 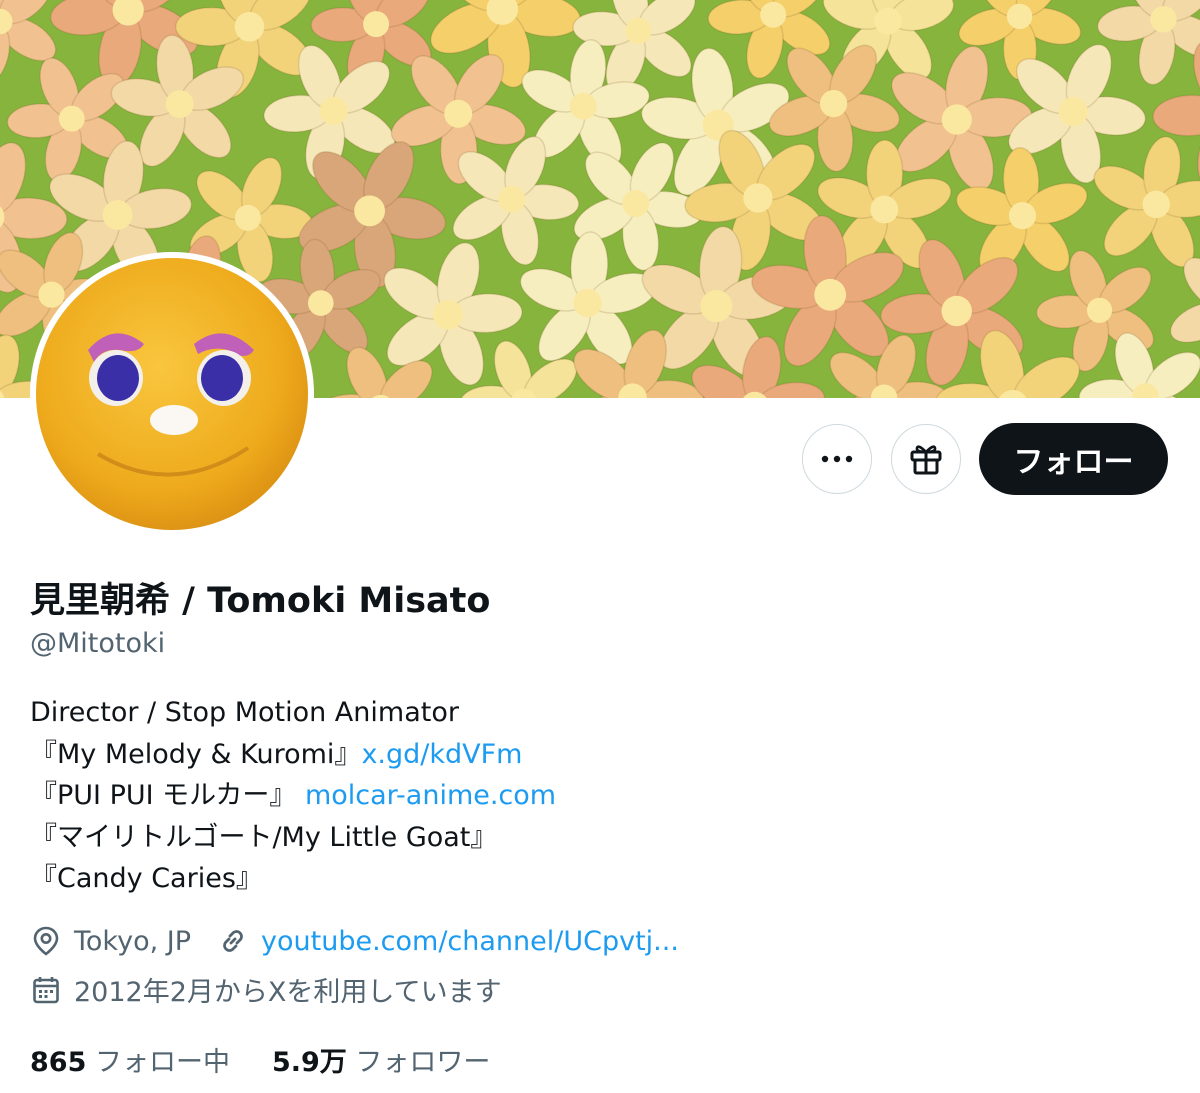 I want to click on gift-icon, so click(x=926, y=460).